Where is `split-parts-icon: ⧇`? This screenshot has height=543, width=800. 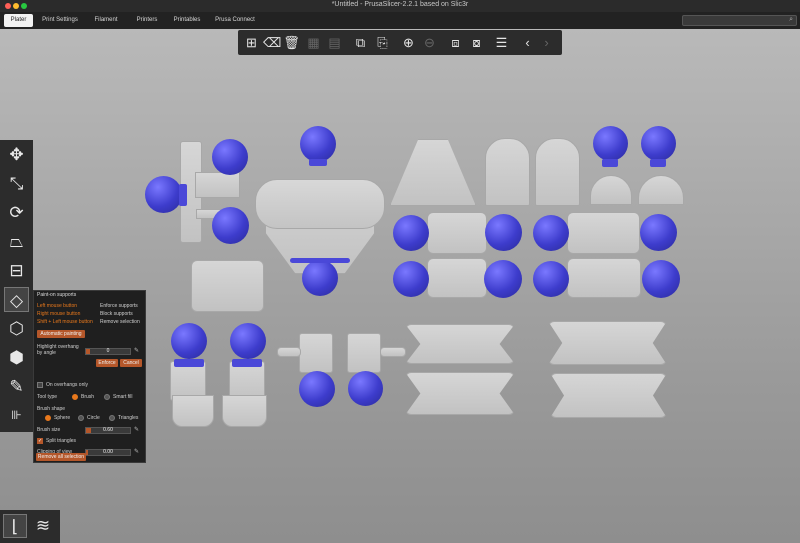 split-parts-icon: ⧇ is located at coordinates (476, 42).